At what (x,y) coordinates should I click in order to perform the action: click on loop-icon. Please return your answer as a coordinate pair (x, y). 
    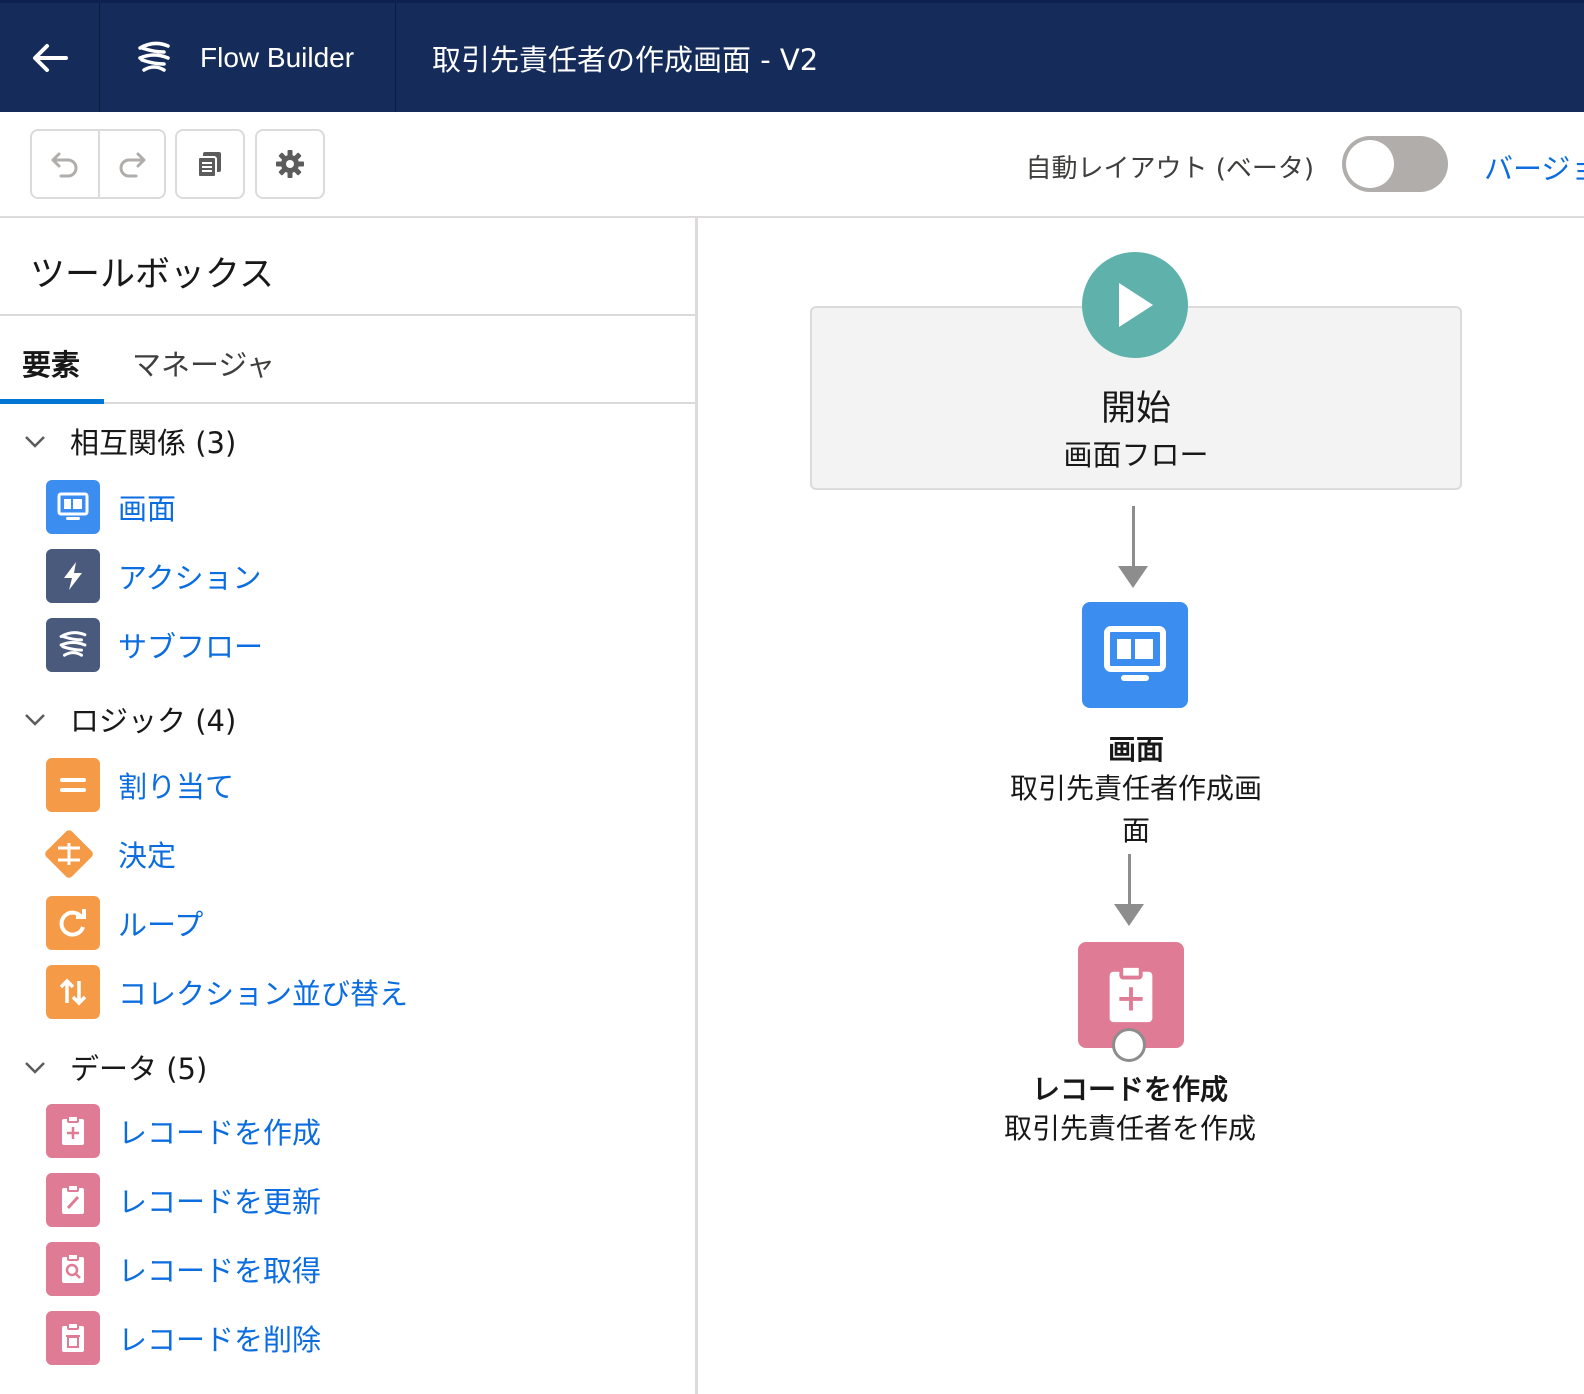
    Looking at the image, I should click on (73, 923).